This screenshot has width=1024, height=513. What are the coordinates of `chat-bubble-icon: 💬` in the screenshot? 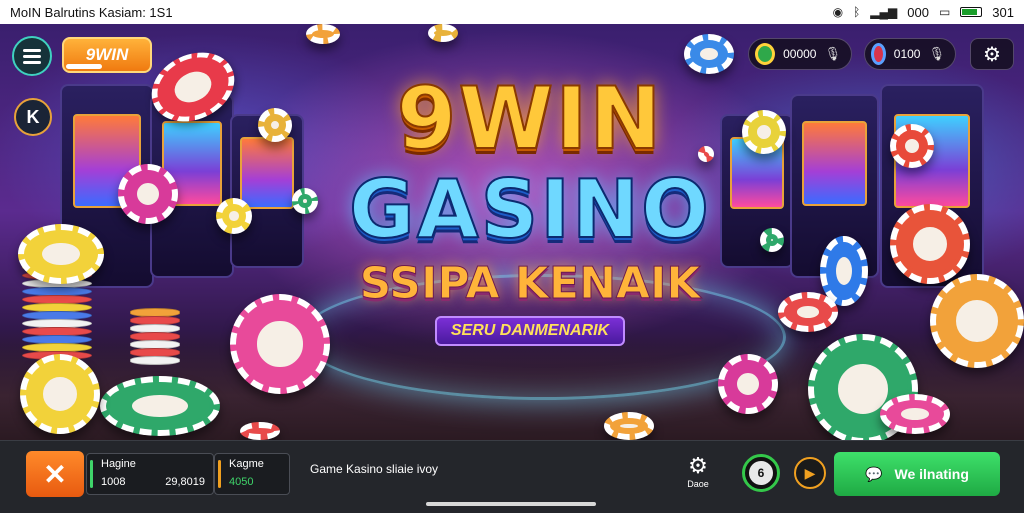 It's located at (874, 473).